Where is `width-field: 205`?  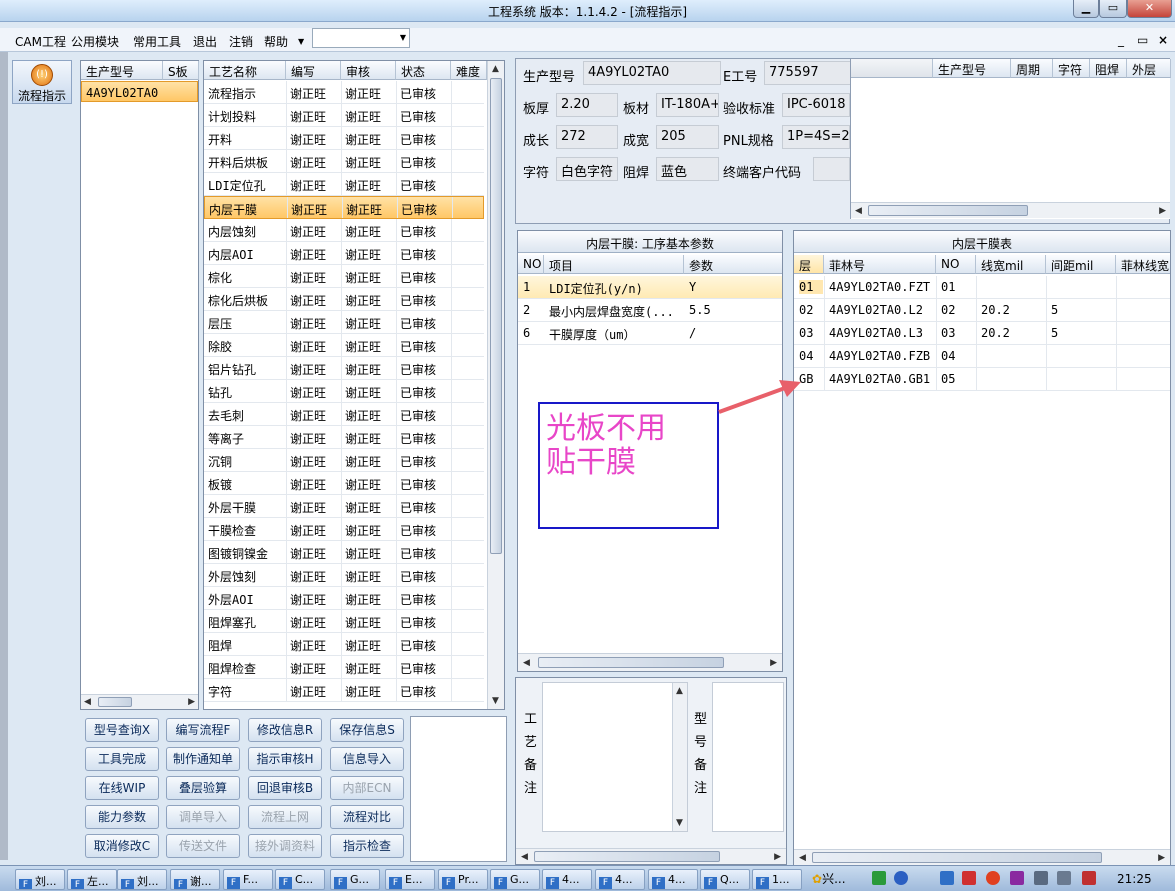 width-field: 205 is located at coordinates (687, 137).